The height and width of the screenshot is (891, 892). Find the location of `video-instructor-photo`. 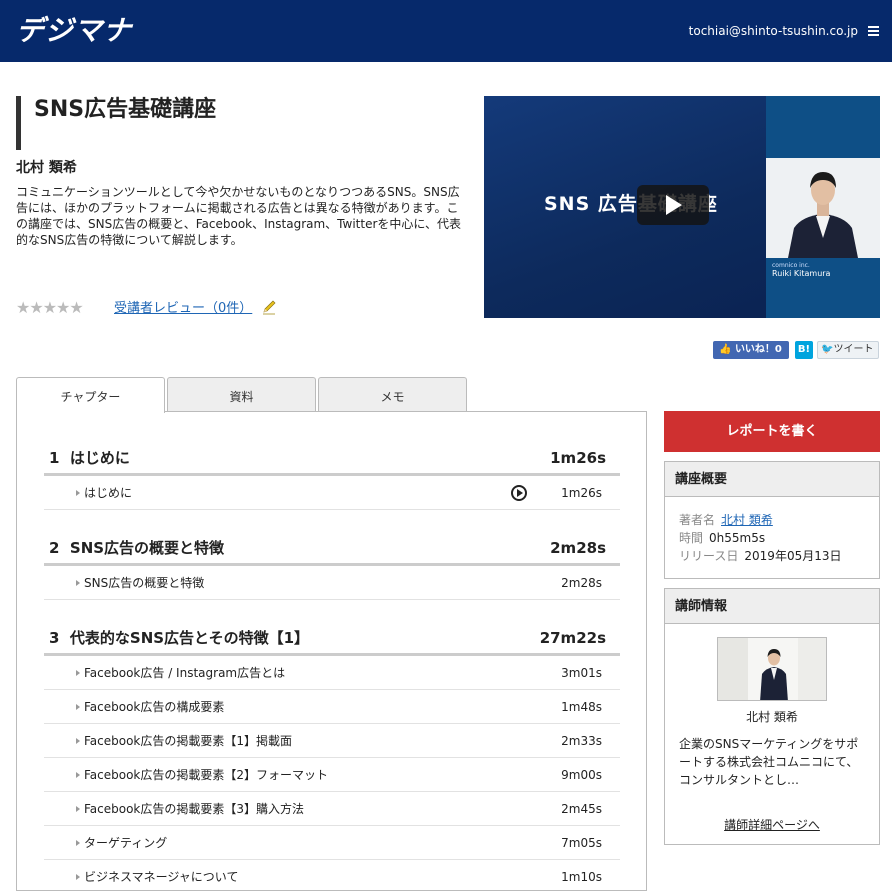

video-instructor-photo is located at coordinates (823, 208).